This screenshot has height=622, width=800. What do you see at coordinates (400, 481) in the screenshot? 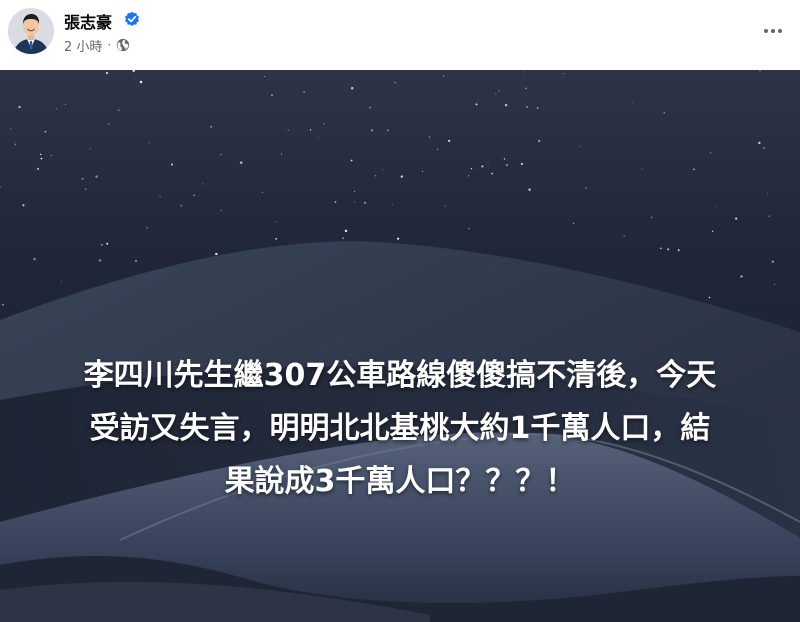
I see `caption-line-3: 果說成3千萬人口？？？！` at bounding box center [400, 481].